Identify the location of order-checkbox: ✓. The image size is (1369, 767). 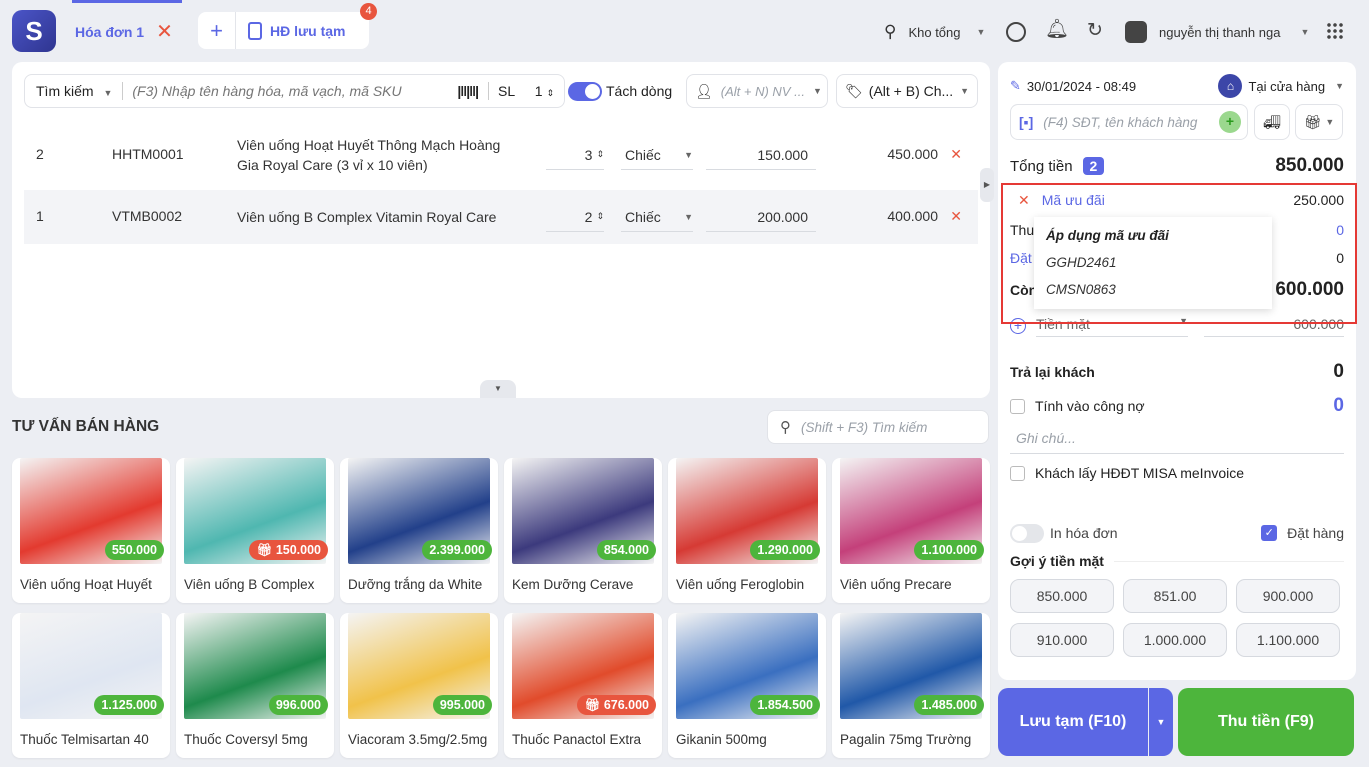
(1269, 533).